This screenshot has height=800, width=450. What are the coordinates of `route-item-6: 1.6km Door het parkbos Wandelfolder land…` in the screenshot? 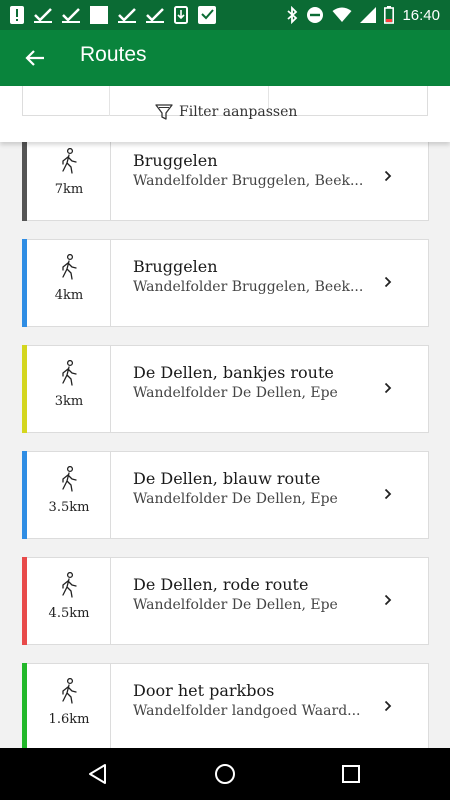 It's located at (225, 705).